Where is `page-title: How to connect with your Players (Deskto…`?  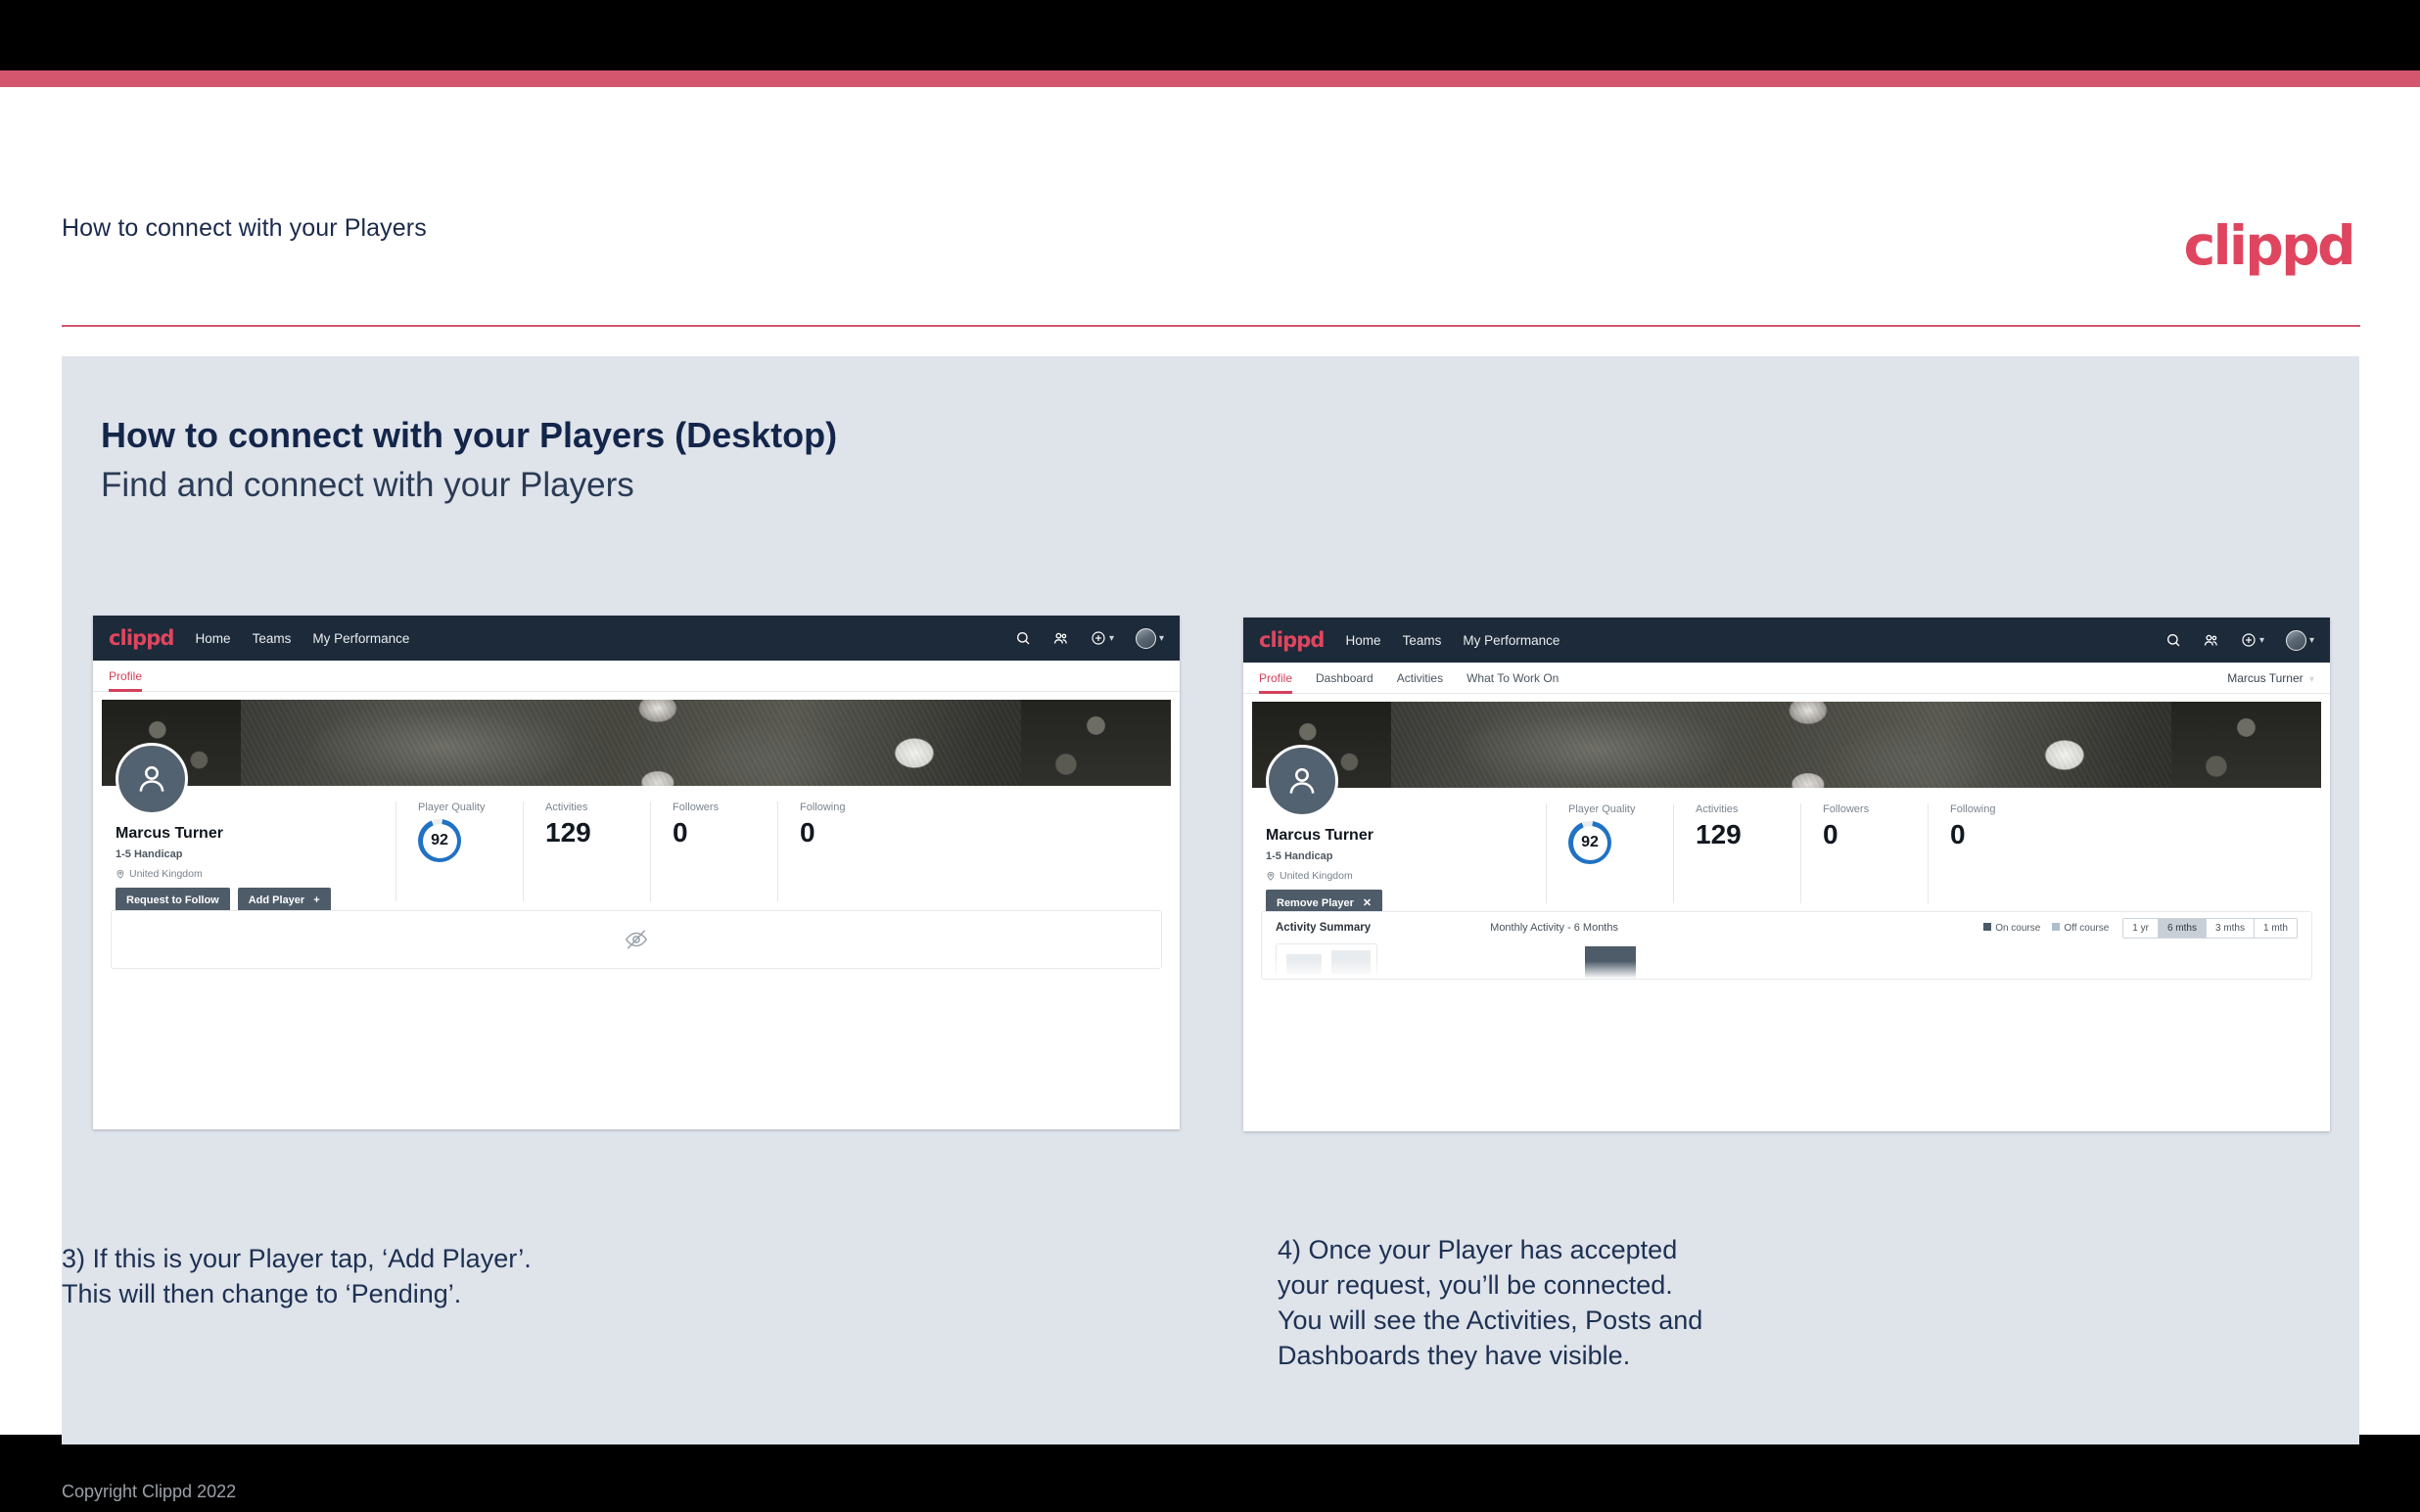 page-title: How to connect with your Players (Deskto… is located at coordinates (469, 435).